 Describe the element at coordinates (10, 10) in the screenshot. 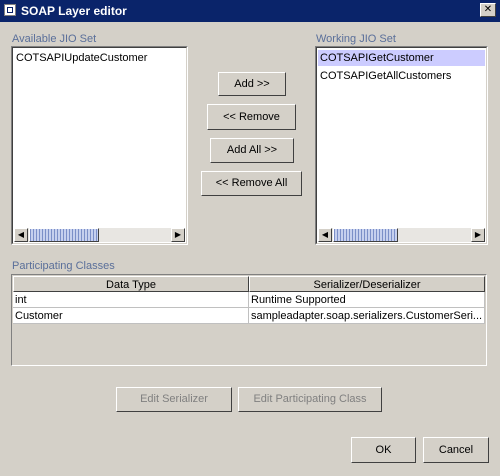

I see `app-icon` at that location.